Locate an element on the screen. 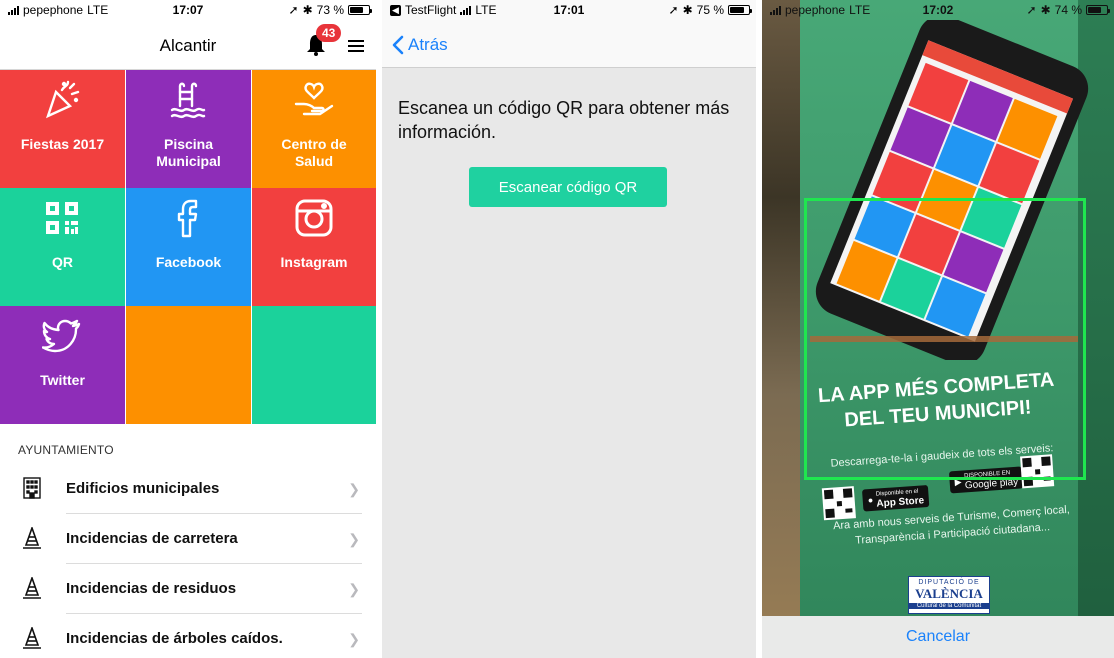 The image size is (1114, 658). list-item-label: Incidencias de residuos is located at coordinates (151, 588).